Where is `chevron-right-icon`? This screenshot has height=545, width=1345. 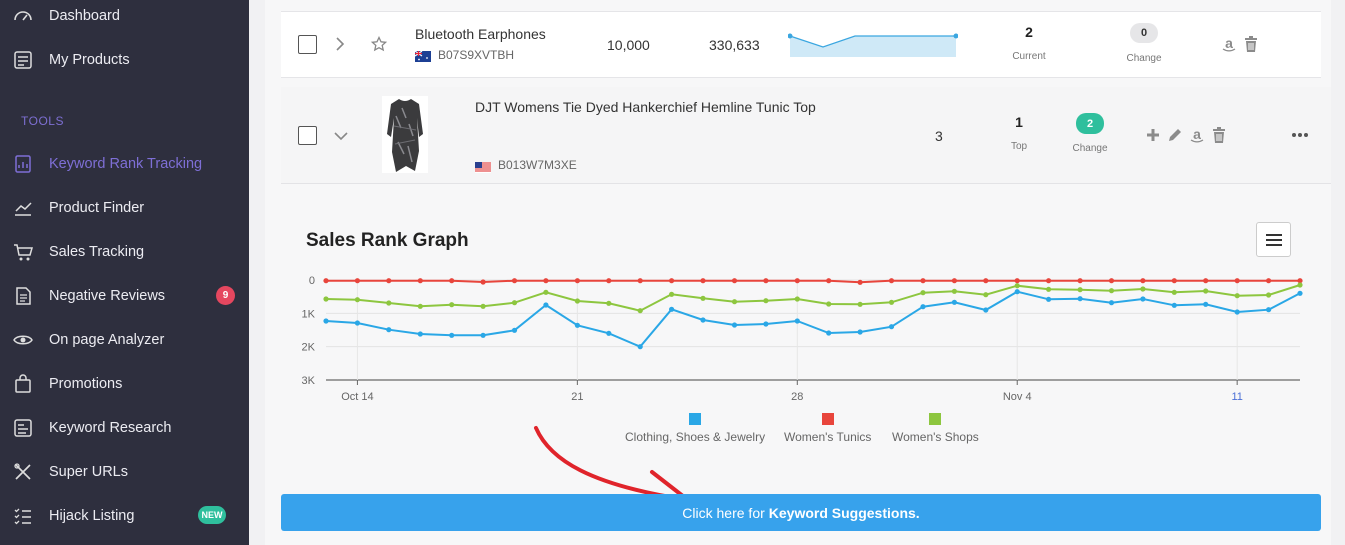
chevron-right-icon is located at coordinates (340, 46).